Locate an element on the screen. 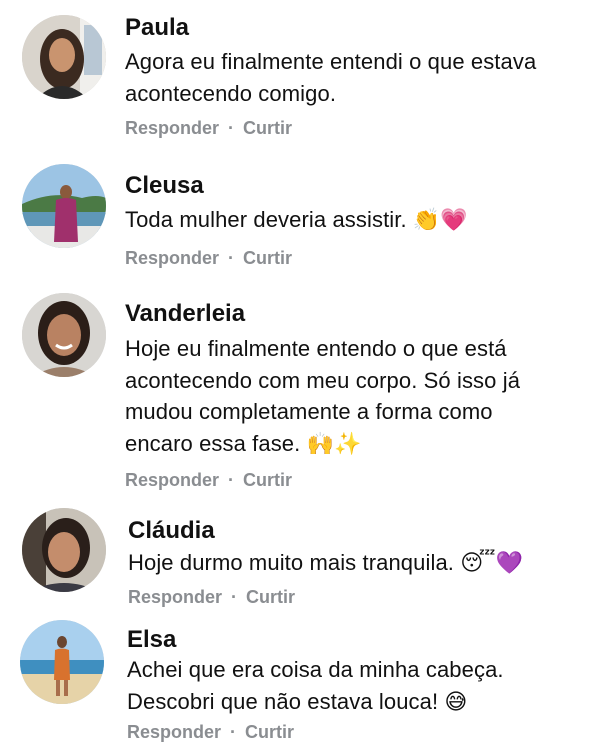  comment-author: Cláudia is located at coordinates (171, 531).